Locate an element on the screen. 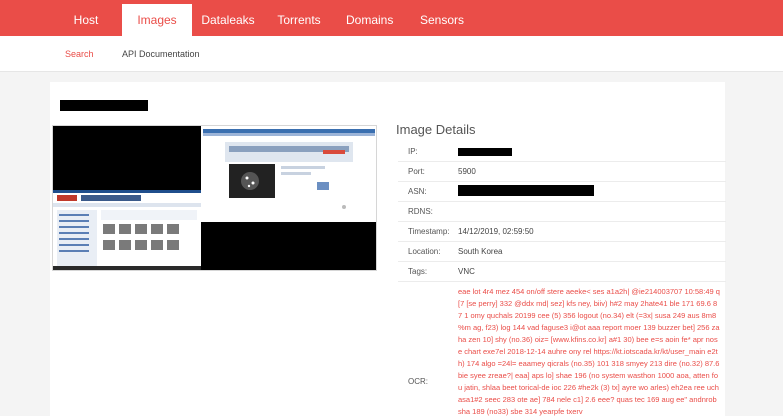 The height and width of the screenshot is (416, 783). tags-label: Tags: is located at coordinates (418, 271).